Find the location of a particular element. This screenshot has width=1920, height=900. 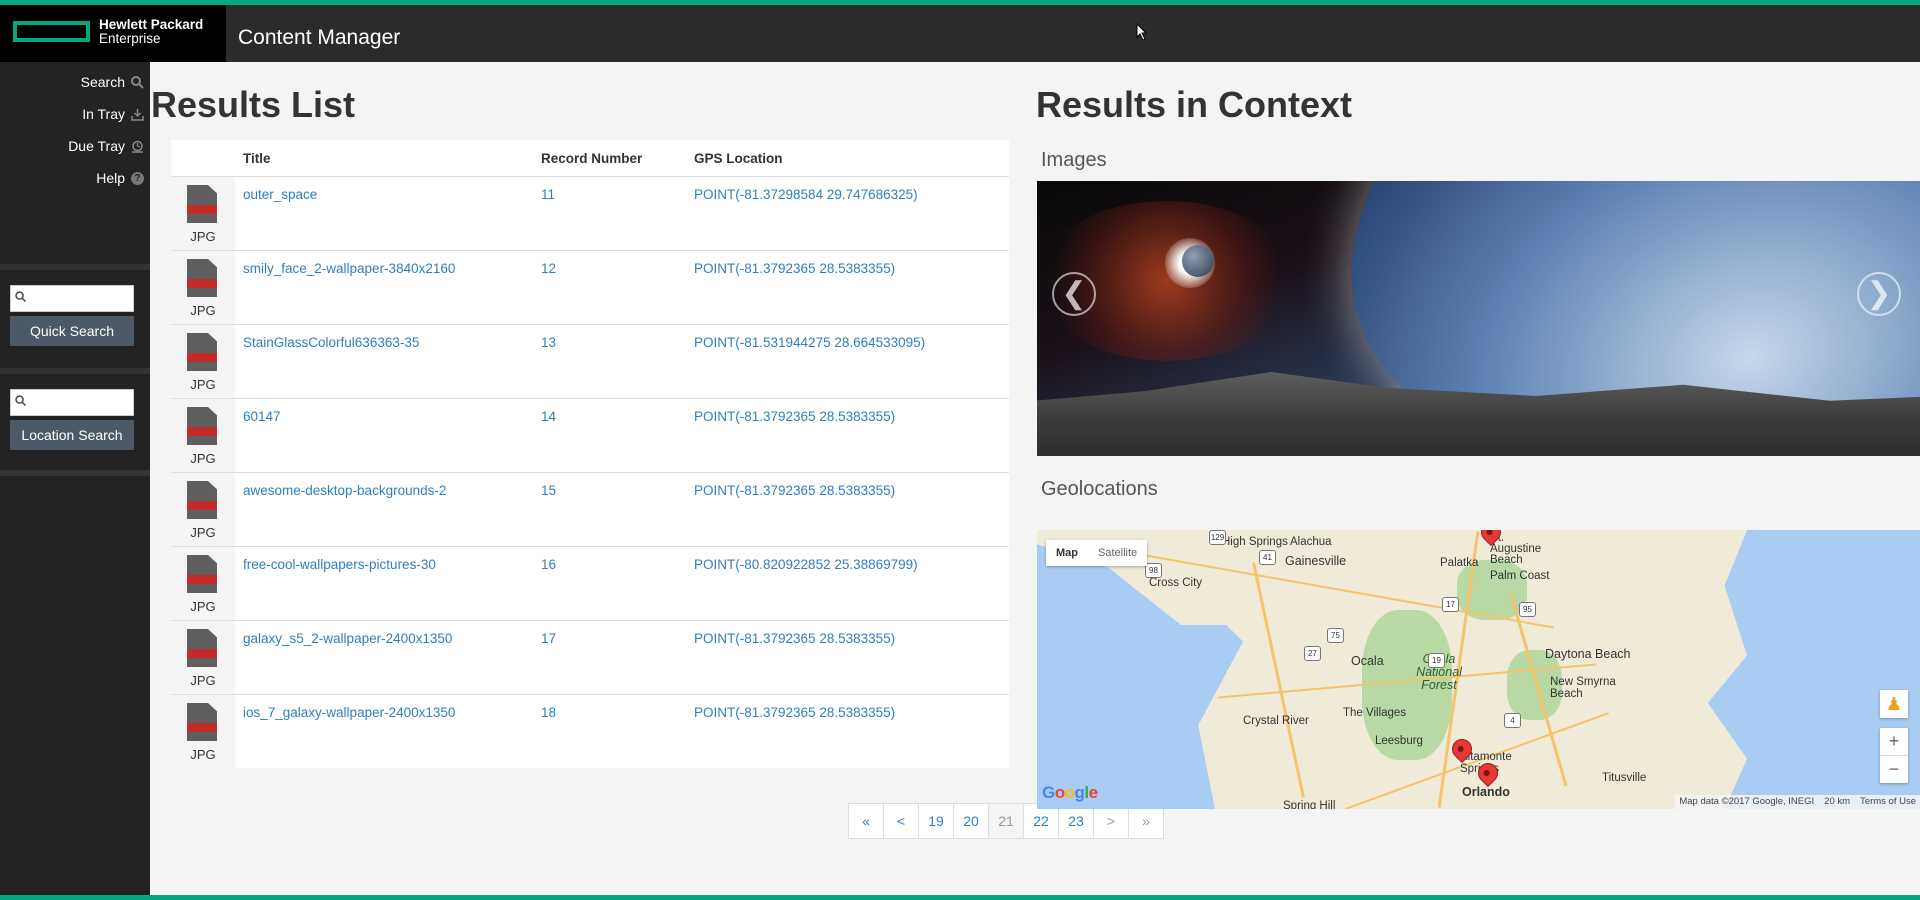

nav-search: Search is located at coordinates (112, 82).